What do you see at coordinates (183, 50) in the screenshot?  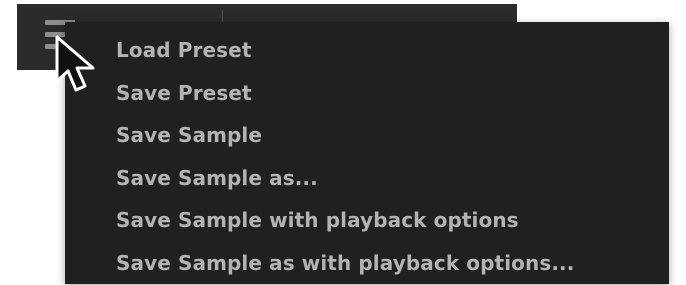 I see `menu-item-load-preset: Load Preset` at bounding box center [183, 50].